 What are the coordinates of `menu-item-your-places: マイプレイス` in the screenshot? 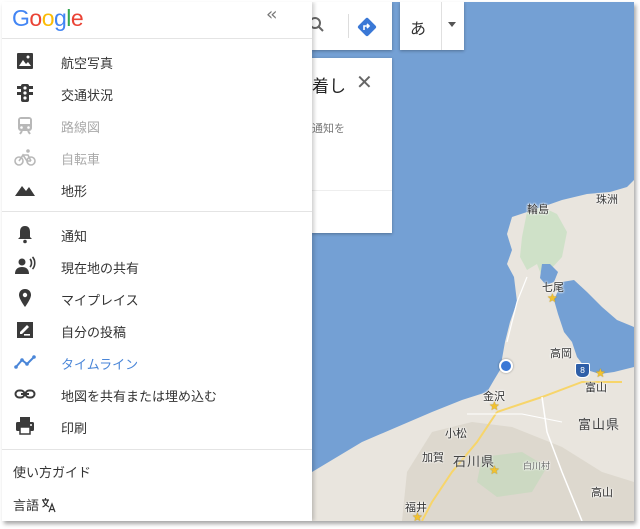 It's located at (157, 298).